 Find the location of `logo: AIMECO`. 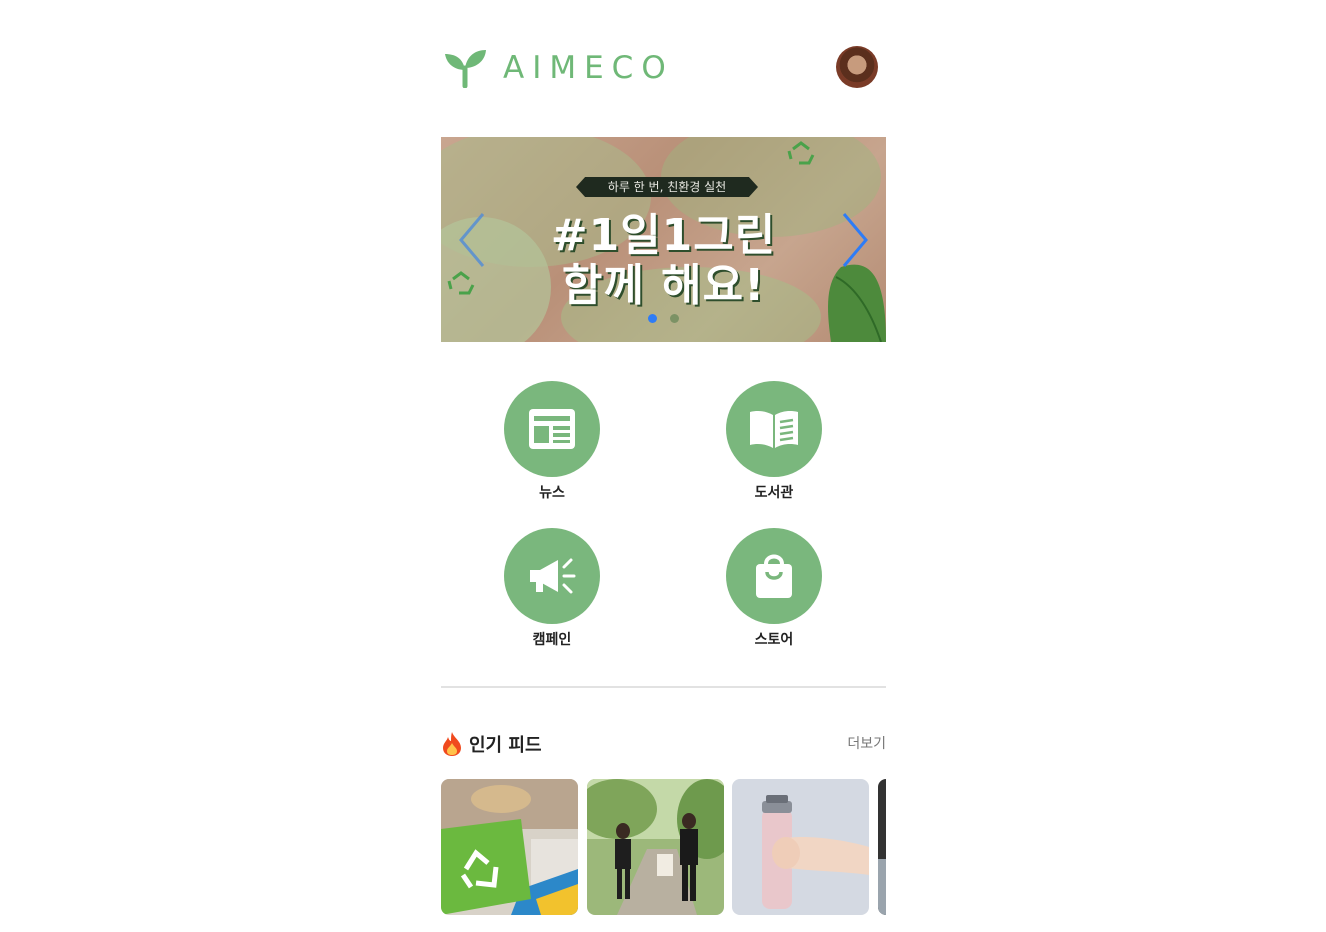

logo: AIMECO is located at coordinates (558, 68).